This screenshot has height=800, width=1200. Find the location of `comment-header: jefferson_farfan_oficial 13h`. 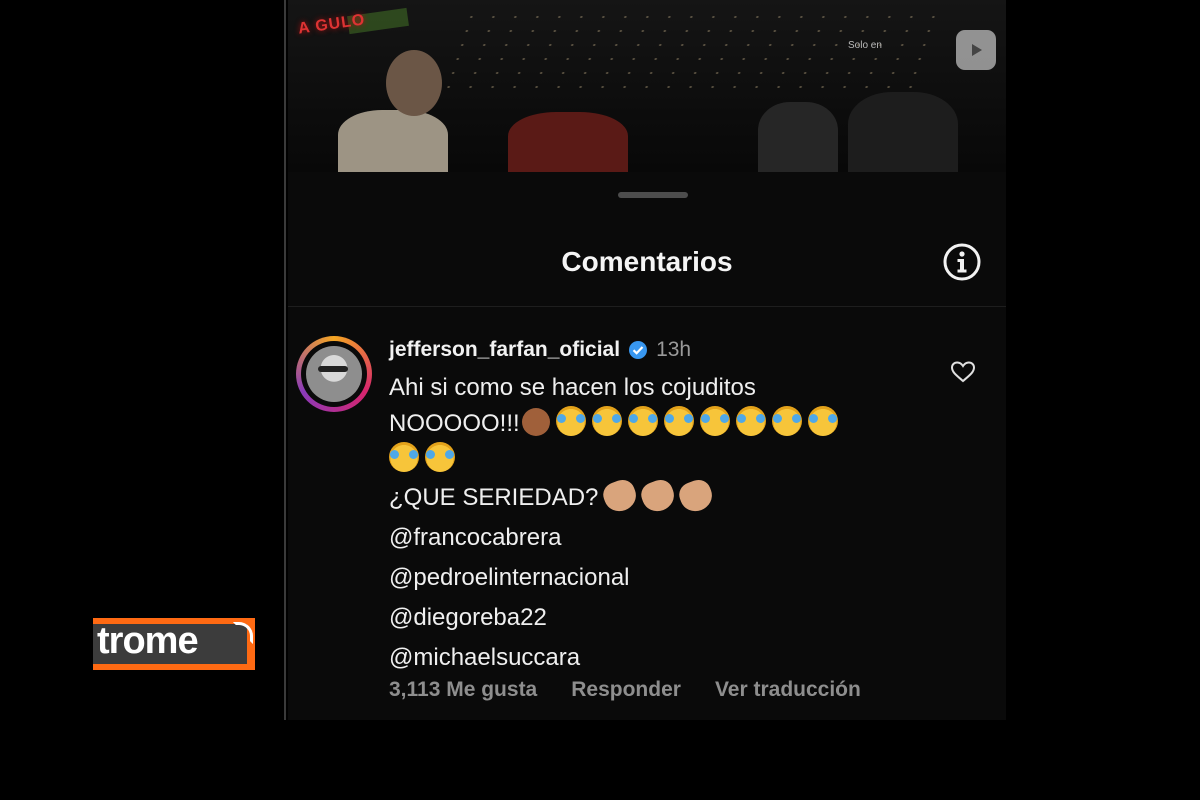

comment-header: jefferson_farfan_oficial 13h is located at coordinates (669, 350).